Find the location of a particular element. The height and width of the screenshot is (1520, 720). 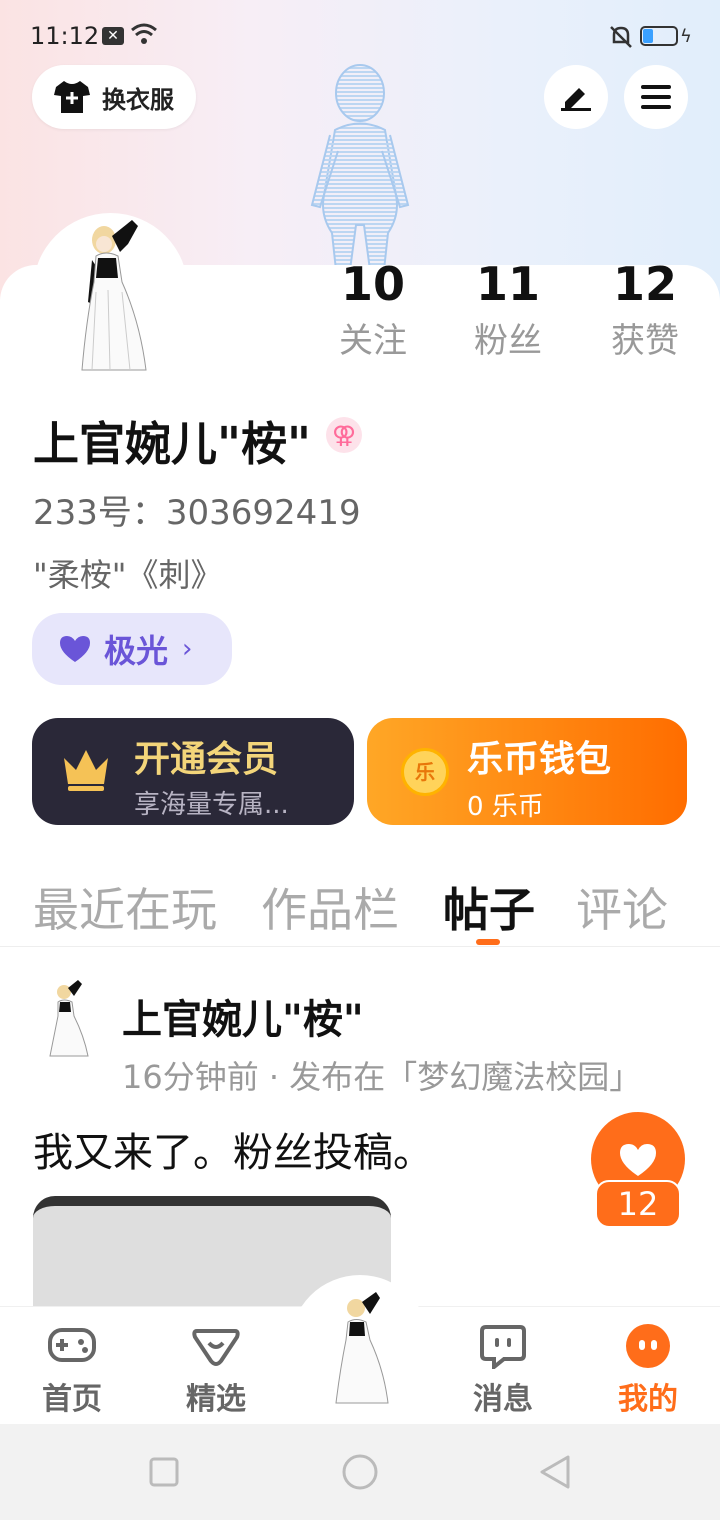

post-meta: 16分钟前 · 发布在「梦幻魔法校园」 is located at coordinates (382, 1077).